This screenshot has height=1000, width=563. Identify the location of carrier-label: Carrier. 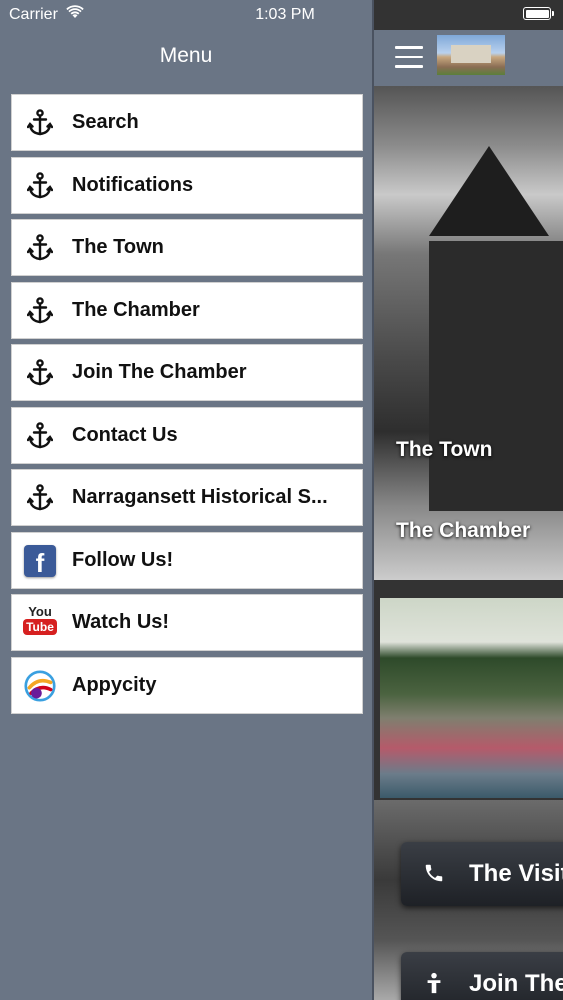
(33, 14).